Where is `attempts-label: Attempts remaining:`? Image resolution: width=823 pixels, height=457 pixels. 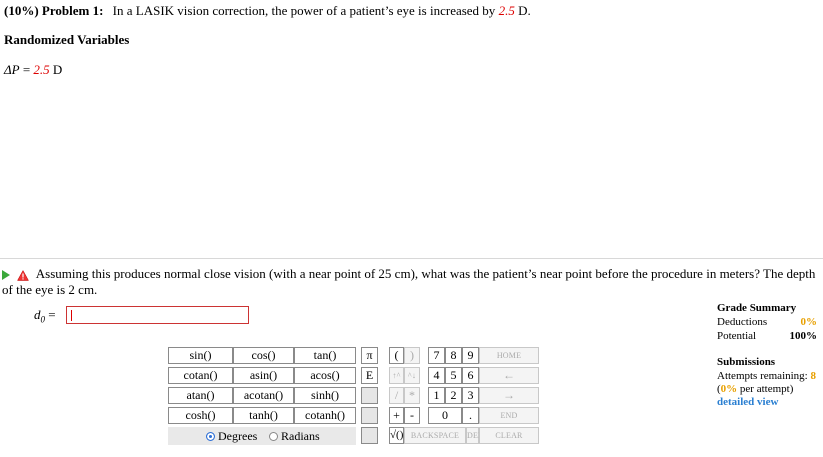
attempts-label: Attempts remaining: is located at coordinates (762, 376).